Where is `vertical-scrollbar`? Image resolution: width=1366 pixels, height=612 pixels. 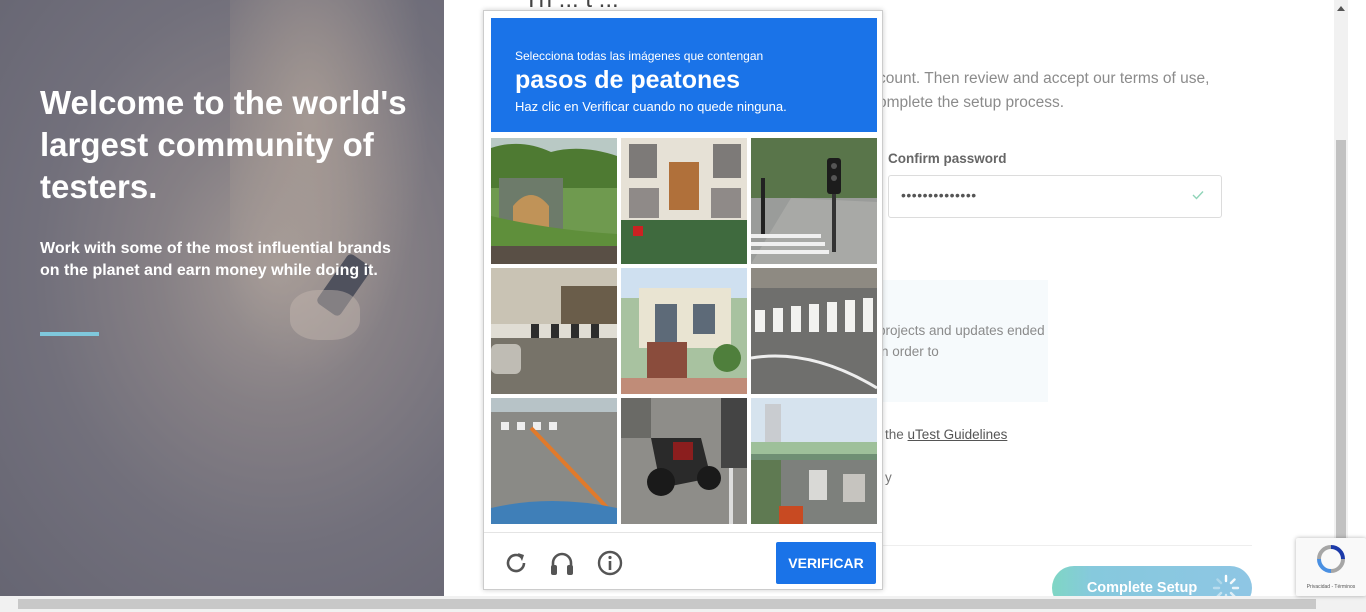 vertical-scrollbar is located at coordinates (1341, 298).